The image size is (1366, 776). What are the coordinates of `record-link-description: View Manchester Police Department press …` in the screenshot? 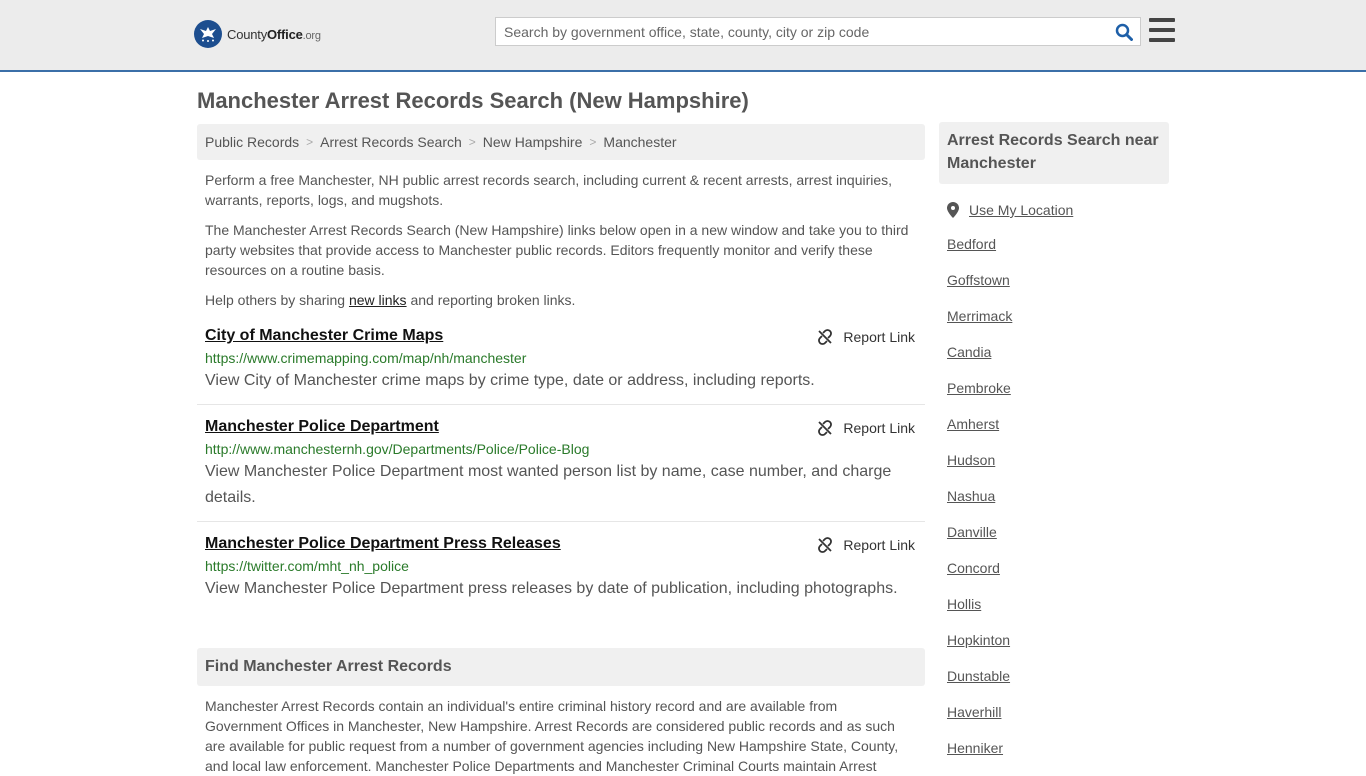 It's located at (551, 588).